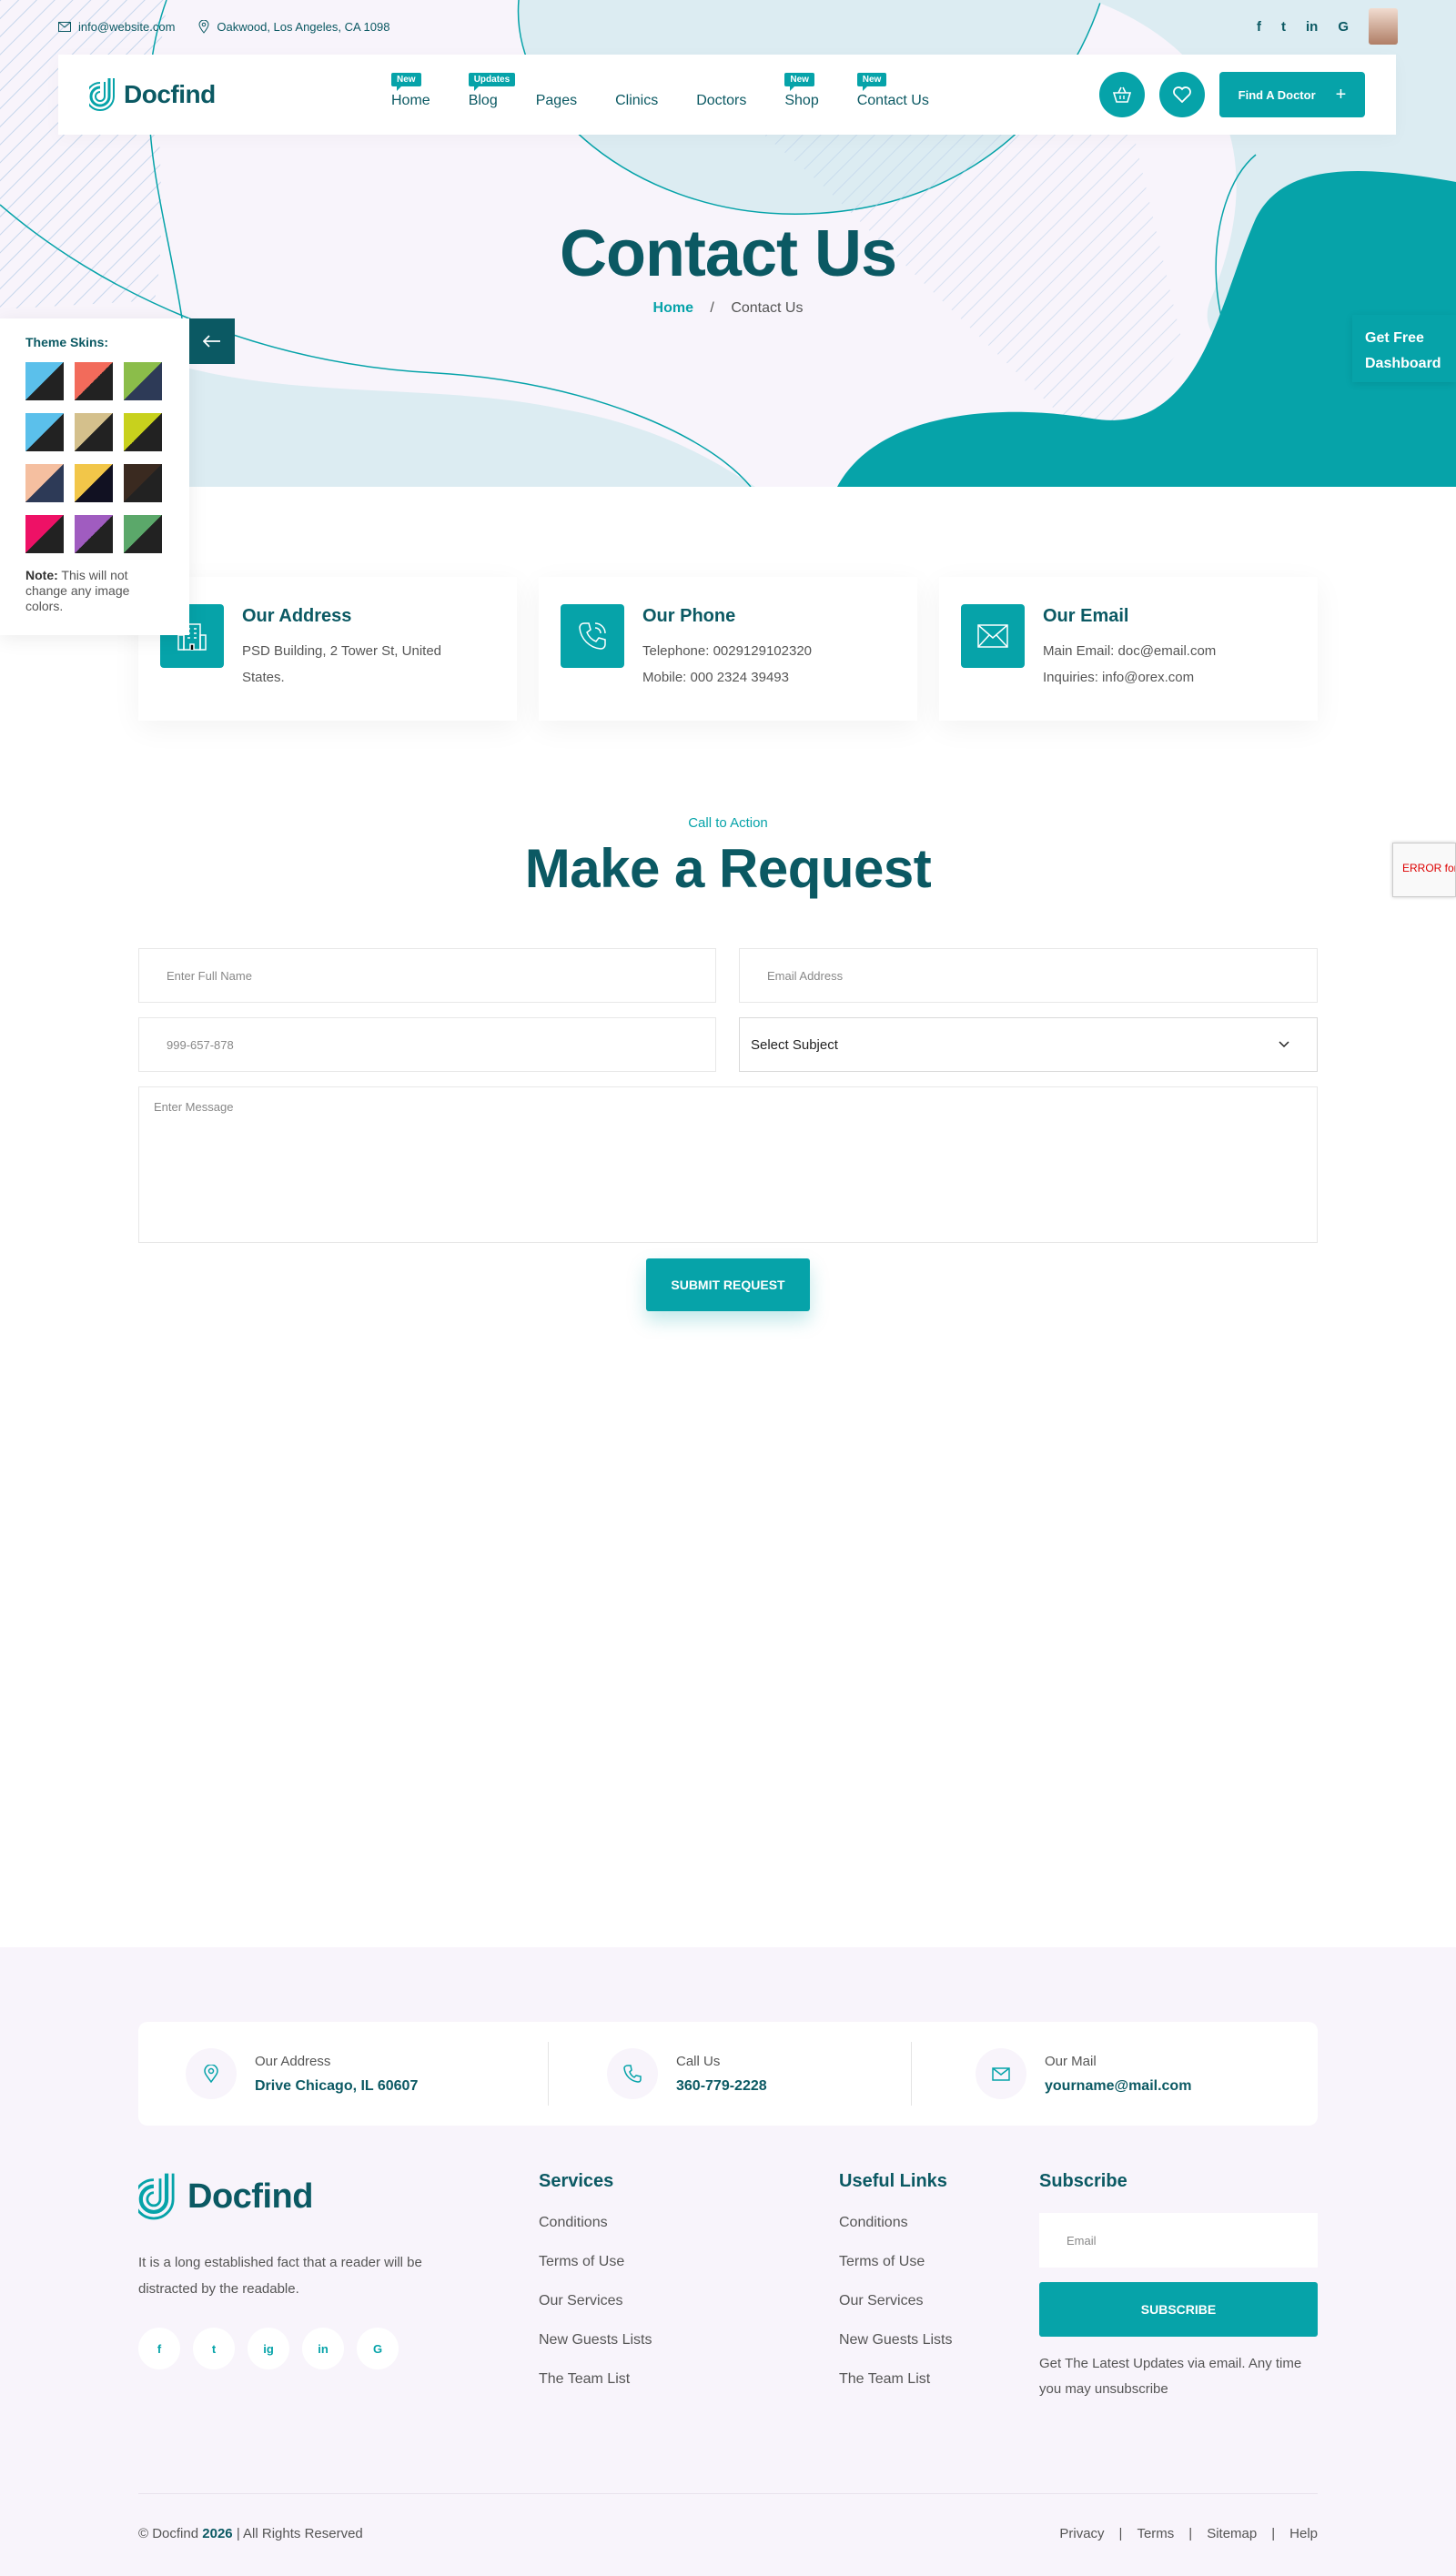  I want to click on copyright-suffix: | All Rights Reserved, so click(299, 2533).